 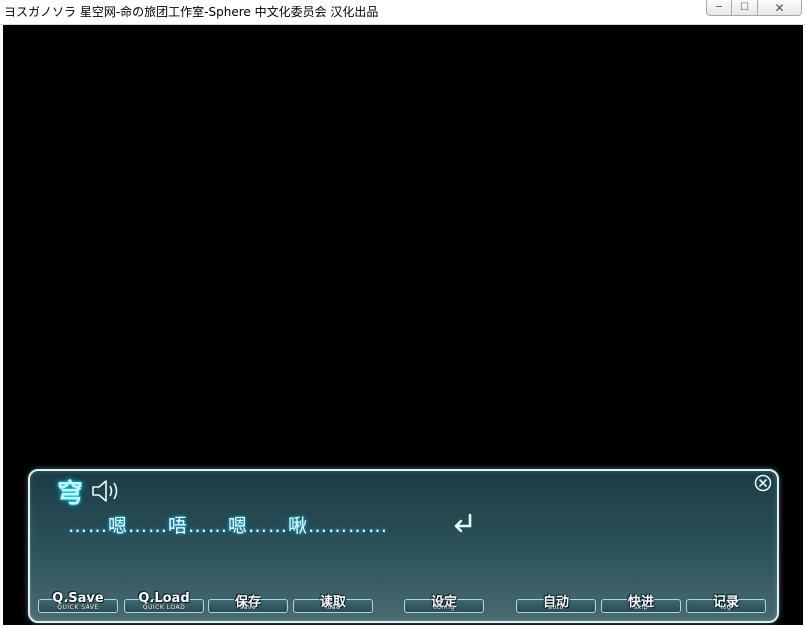 What do you see at coordinates (641, 604) in the screenshot?
I see `skip-button: 快进 skip` at bounding box center [641, 604].